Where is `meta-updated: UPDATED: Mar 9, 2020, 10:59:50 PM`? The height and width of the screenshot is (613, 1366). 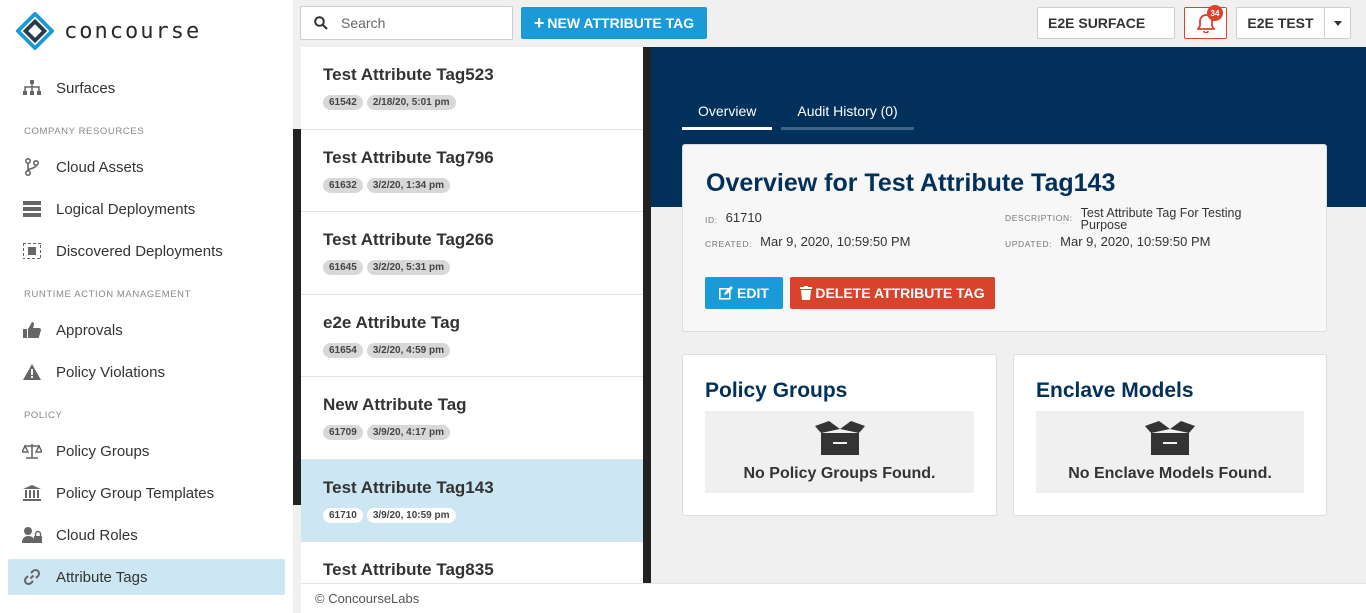
meta-updated: UPDATED: Mar 9, 2020, 10:59:50 PM is located at coordinates (1108, 241).